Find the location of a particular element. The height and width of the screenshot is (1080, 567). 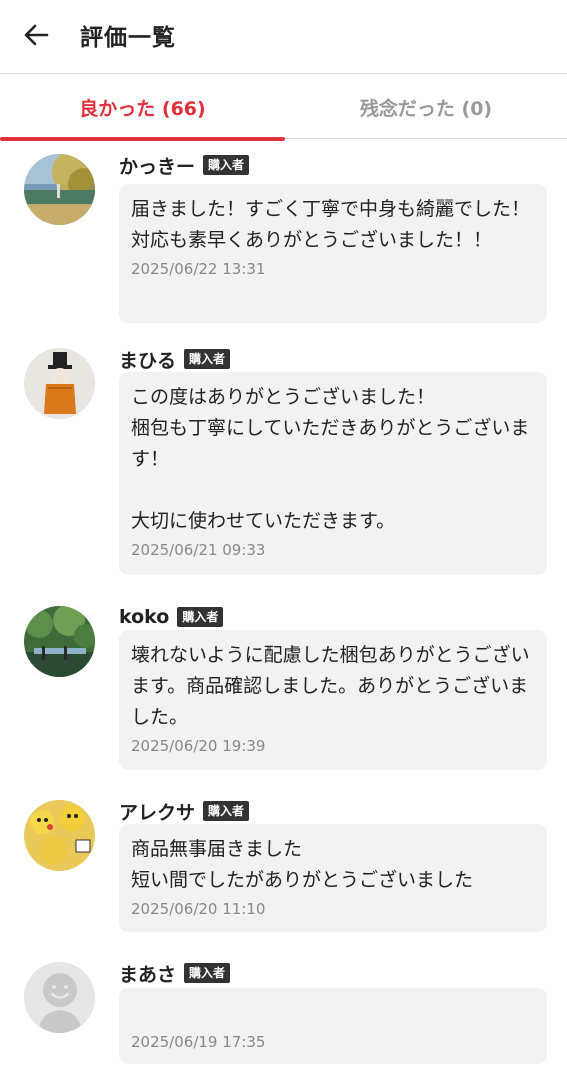

review-header: まあさ 購入者 is located at coordinates (175, 973).